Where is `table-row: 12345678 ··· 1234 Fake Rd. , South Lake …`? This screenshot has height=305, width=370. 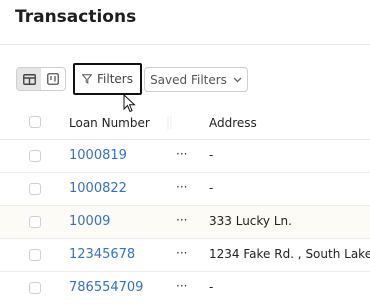
table-row: 12345678 ··· 1234 Fake Rd. , South Lake … is located at coordinates (185, 255).